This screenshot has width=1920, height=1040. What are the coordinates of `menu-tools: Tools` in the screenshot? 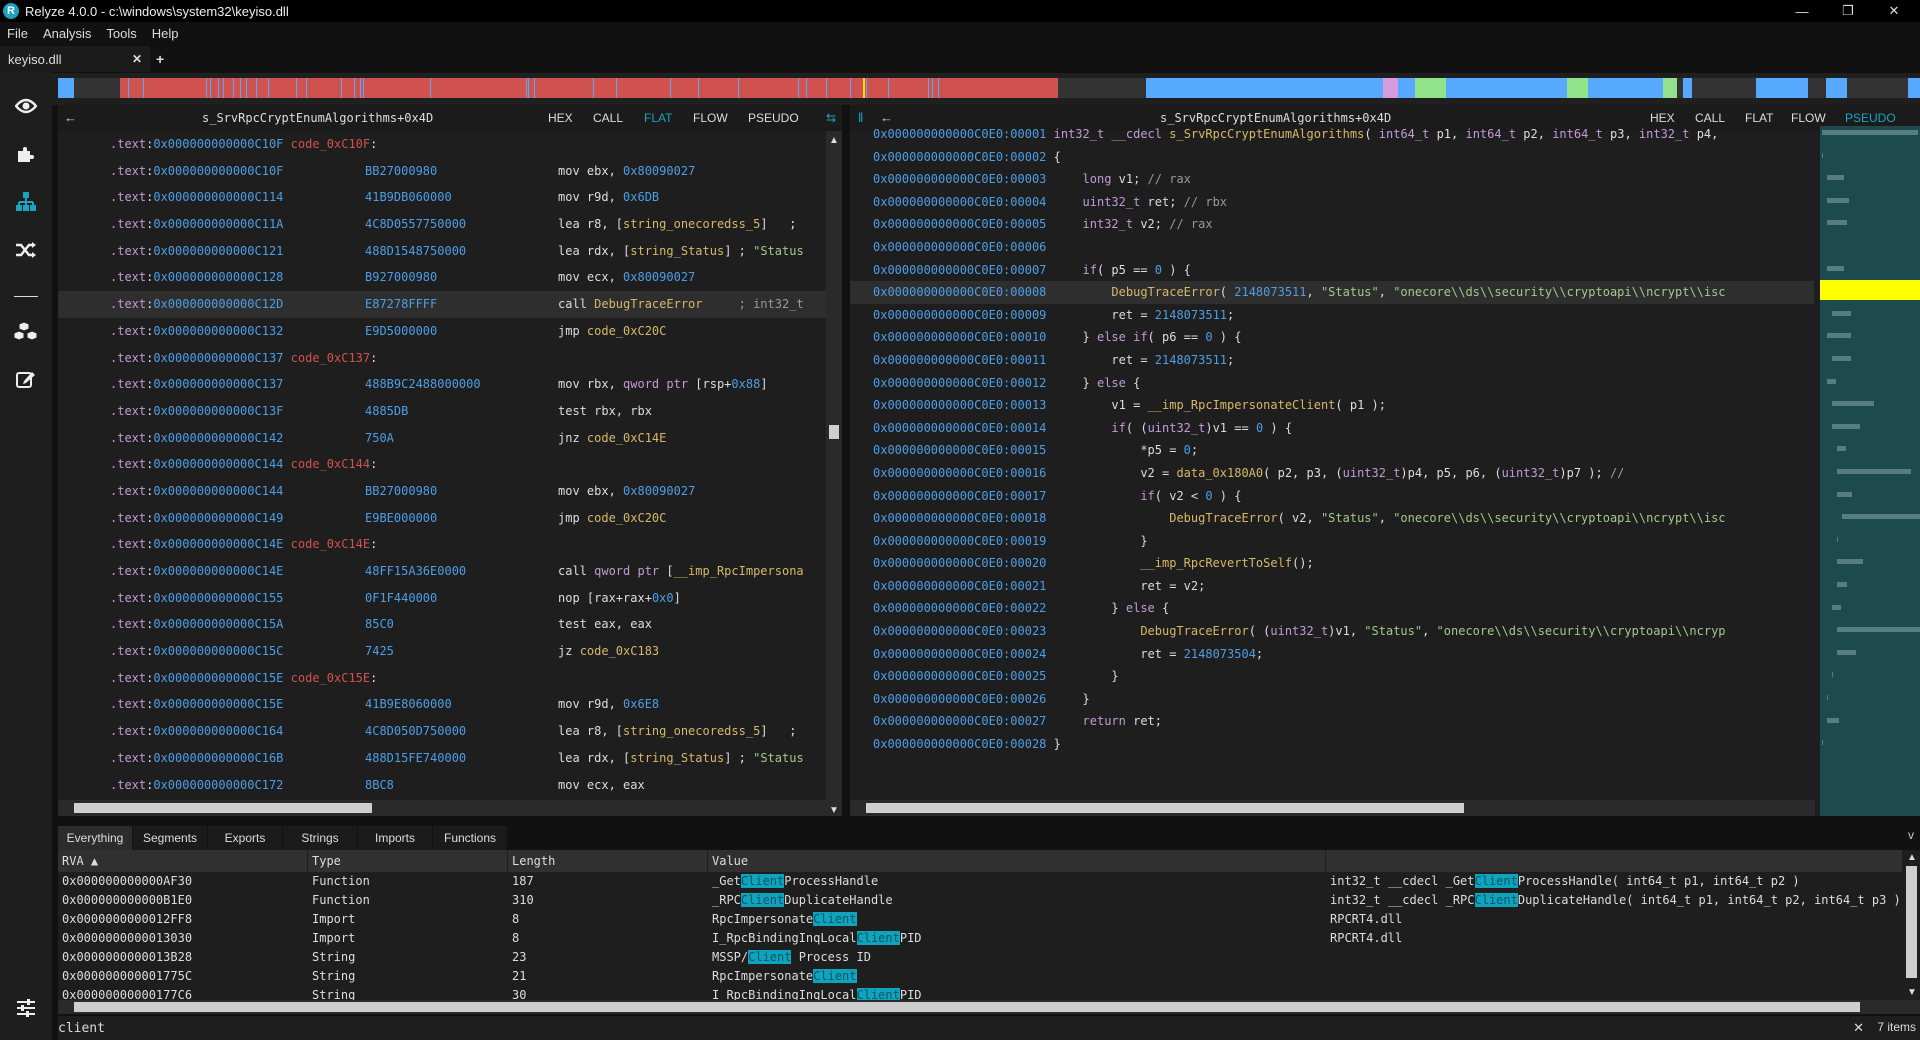 It's located at (121, 33).